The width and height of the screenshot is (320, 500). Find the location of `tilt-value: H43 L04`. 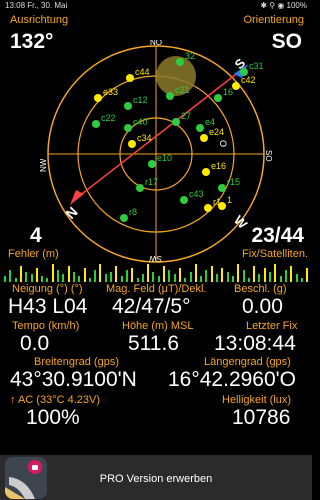

tilt-value: H43 L04 is located at coordinates (48, 306).